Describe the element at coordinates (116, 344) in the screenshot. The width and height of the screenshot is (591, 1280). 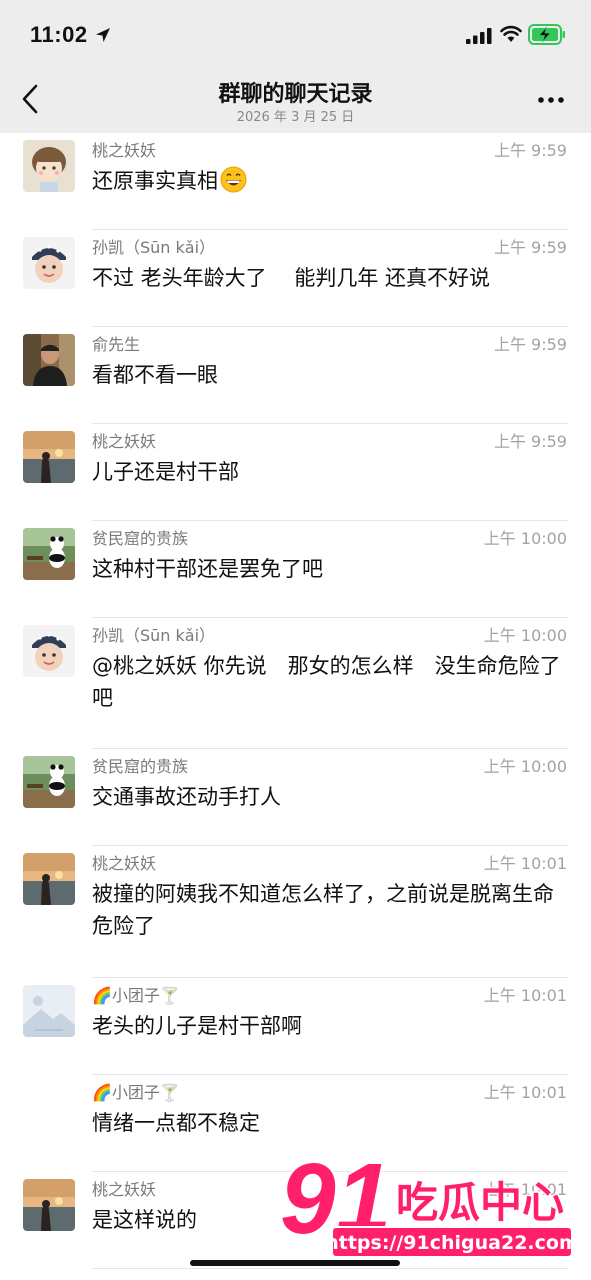
I see `sender-name: 俞先生` at that location.